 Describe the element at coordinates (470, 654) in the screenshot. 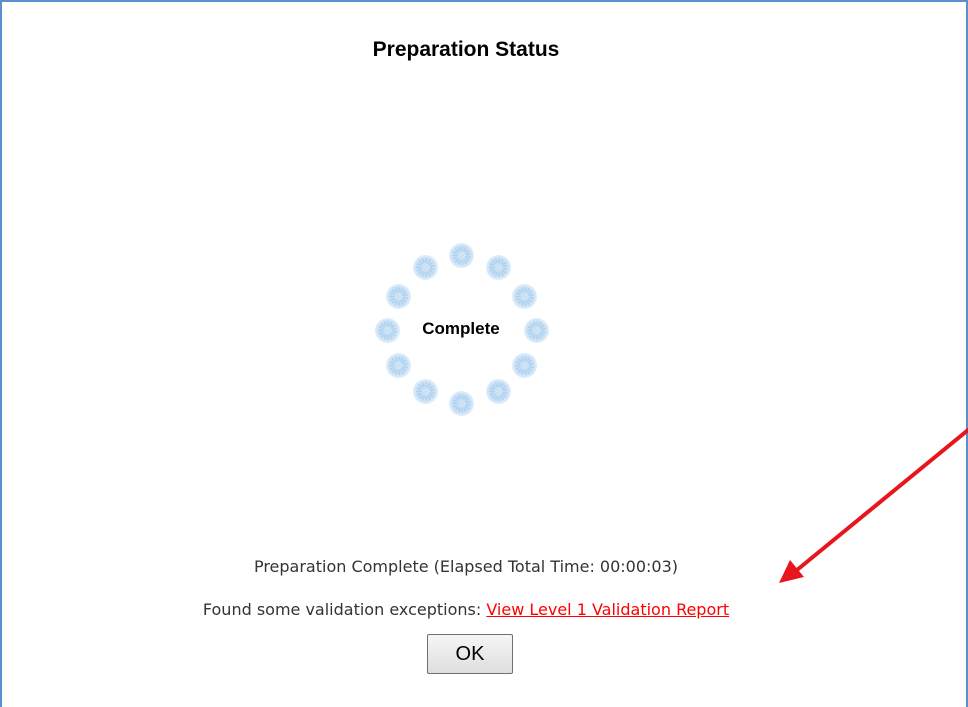

I see `ok-button: OK` at that location.